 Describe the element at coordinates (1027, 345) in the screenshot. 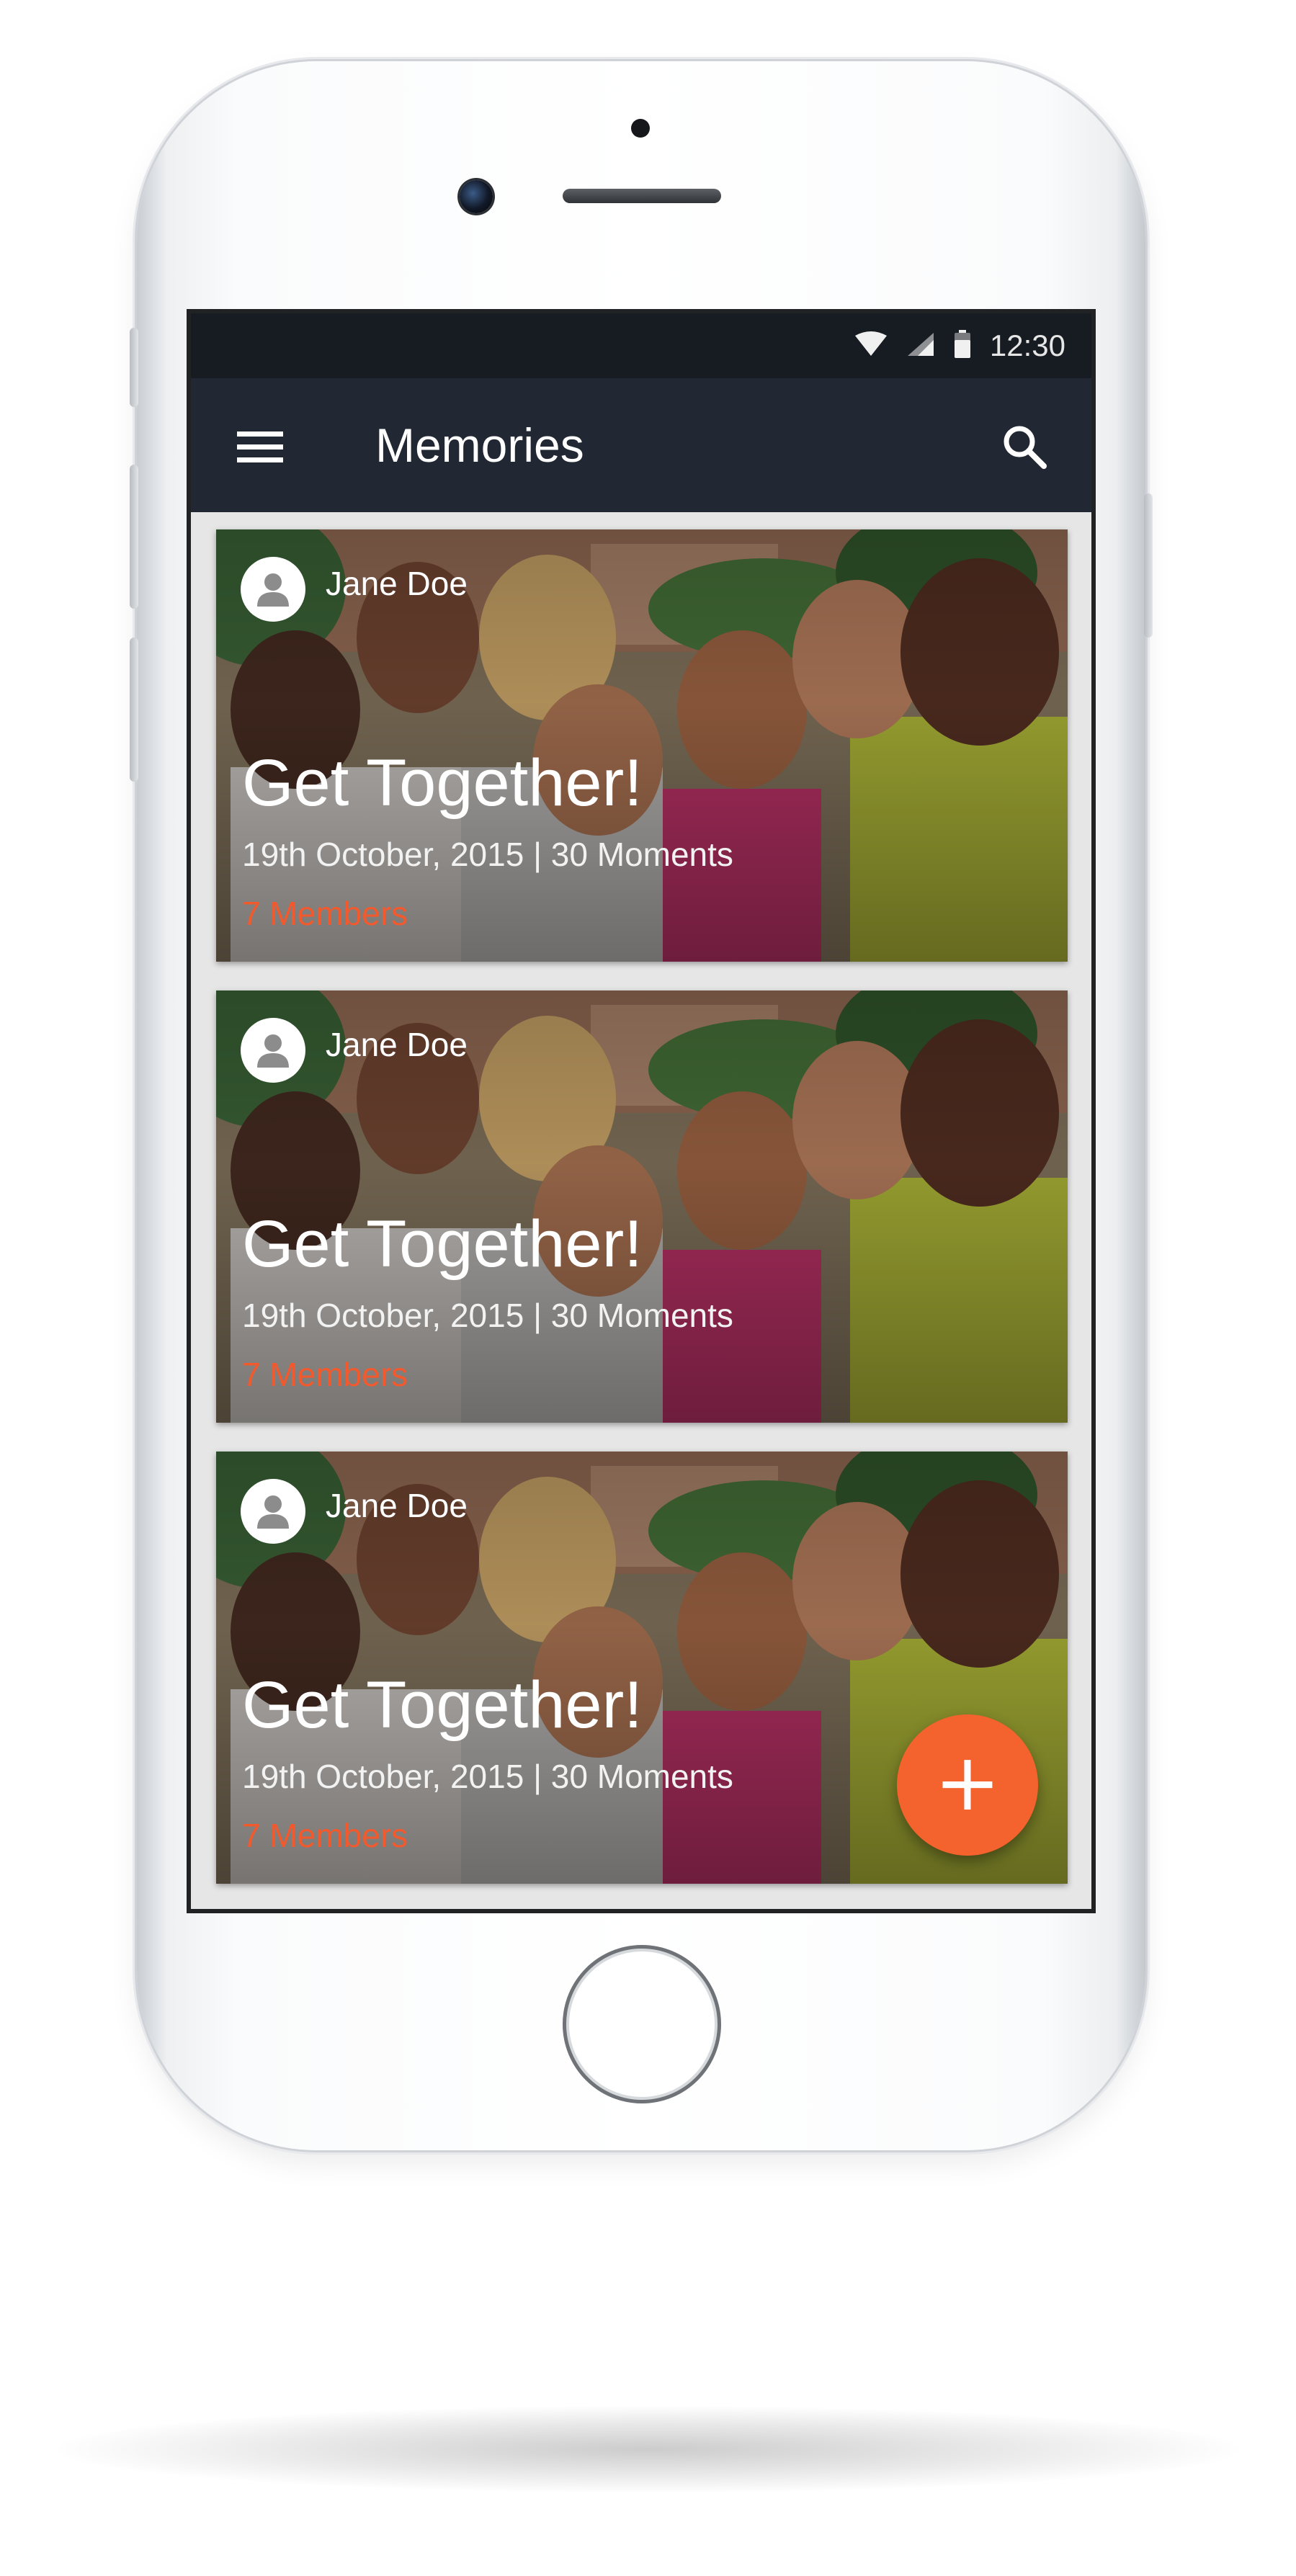

I see `status-time: 12:30` at that location.